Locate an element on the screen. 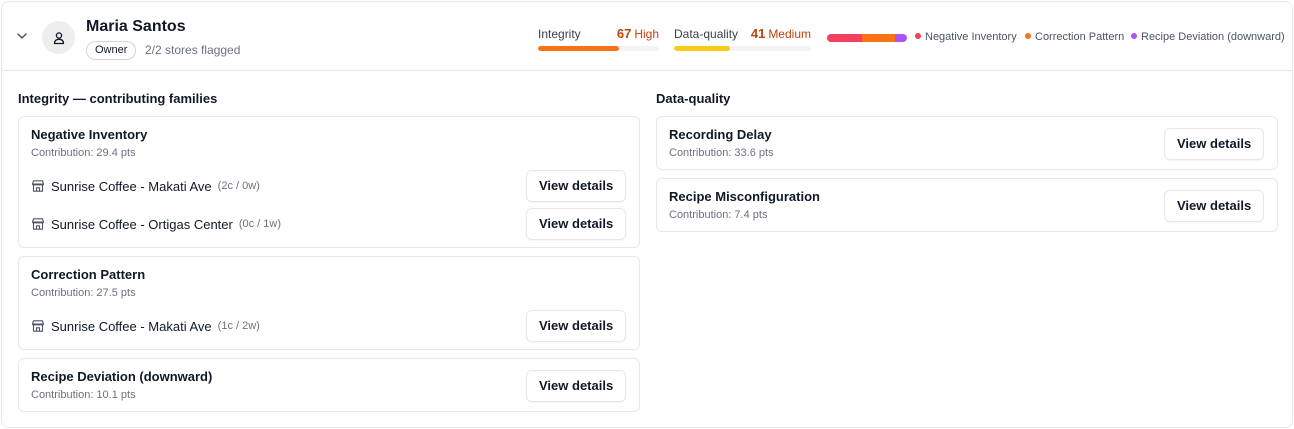 This screenshot has height=429, width=1294. data-quality-score-number: 41 is located at coordinates (758, 33).